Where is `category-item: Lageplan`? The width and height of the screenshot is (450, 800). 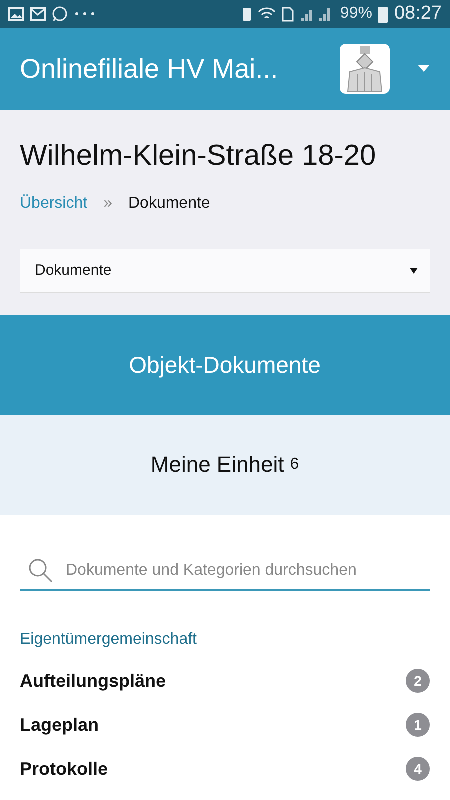 category-item: Lageplan is located at coordinates (60, 725).